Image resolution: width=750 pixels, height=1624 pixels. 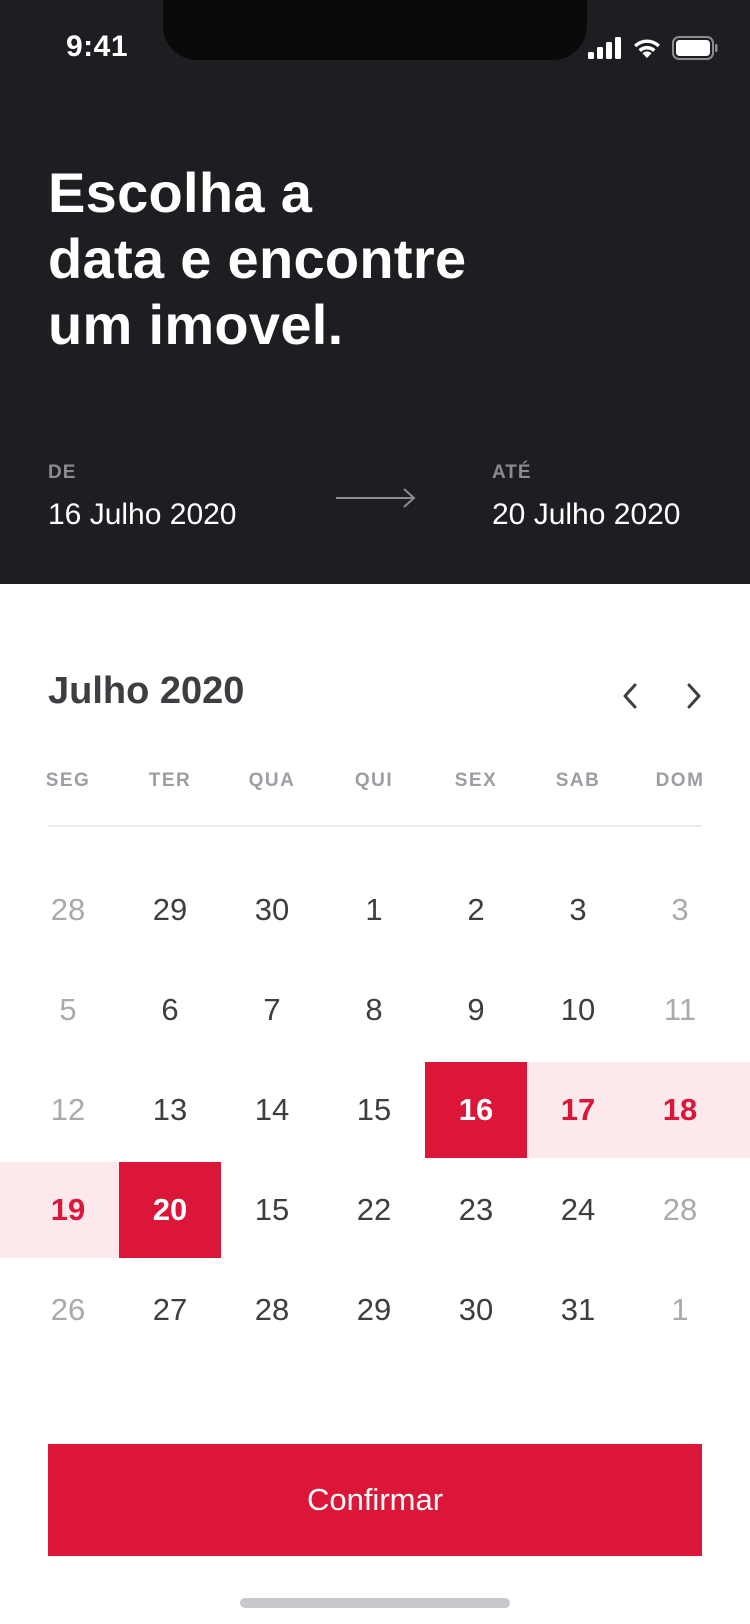 I want to click on calendar-day: 5, so click(x=68, y=1010).